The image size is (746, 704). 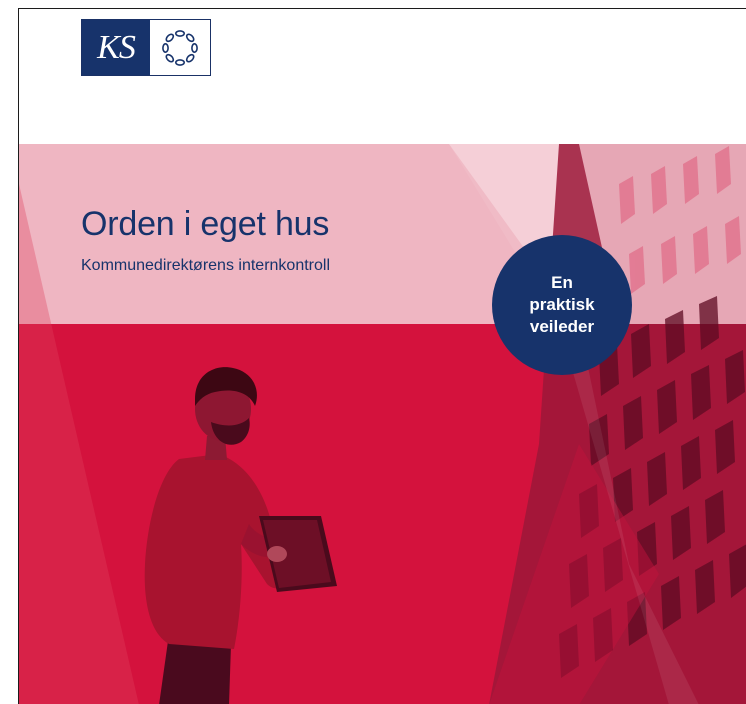 What do you see at coordinates (562, 326) in the screenshot?
I see `badge-line-3: veileder` at bounding box center [562, 326].